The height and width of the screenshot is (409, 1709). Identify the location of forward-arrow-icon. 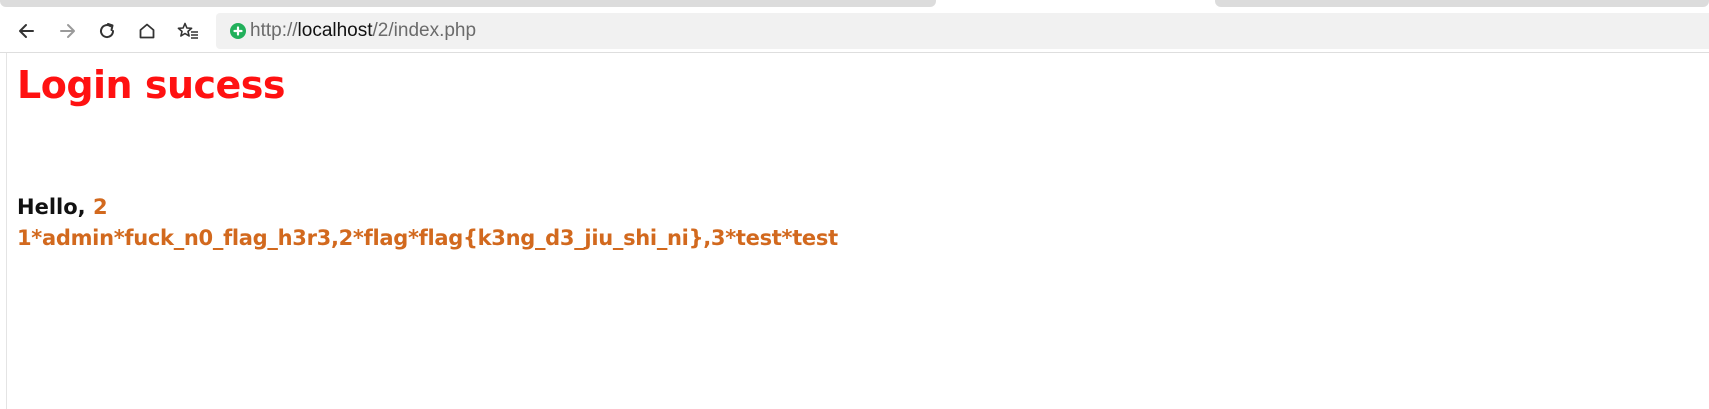
(67, 31).